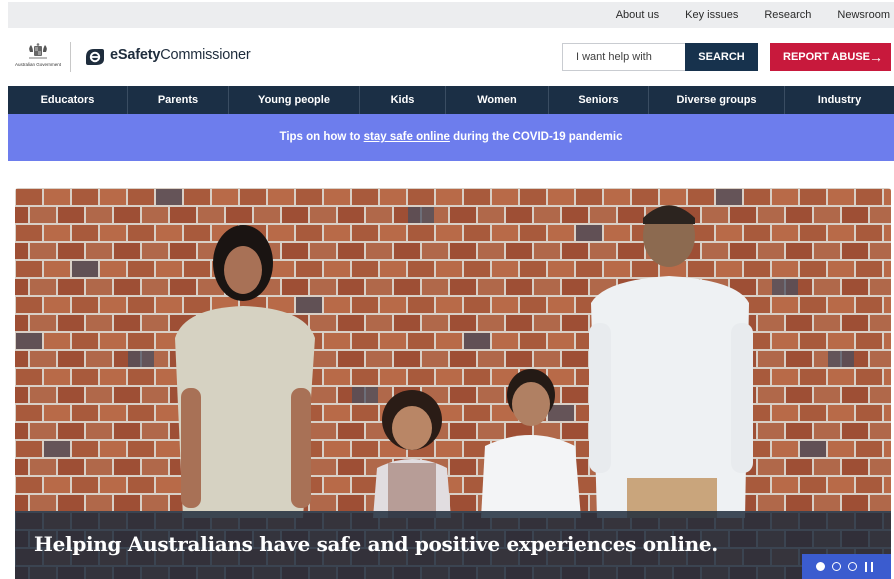  I want to click on gov-logo-text: Australian Government, so click(38, 64).